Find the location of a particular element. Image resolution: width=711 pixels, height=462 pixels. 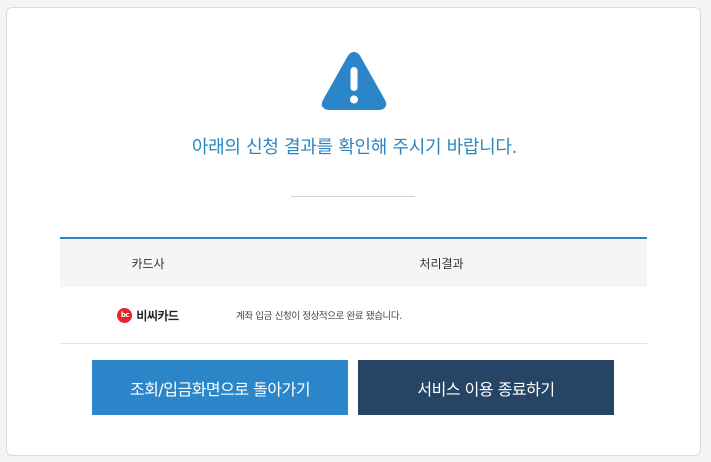

table-row: bc 비씨카드 계좌 입금 신청이 정상적으로 완료 됐습니다. is located at coordinates (353, 315).